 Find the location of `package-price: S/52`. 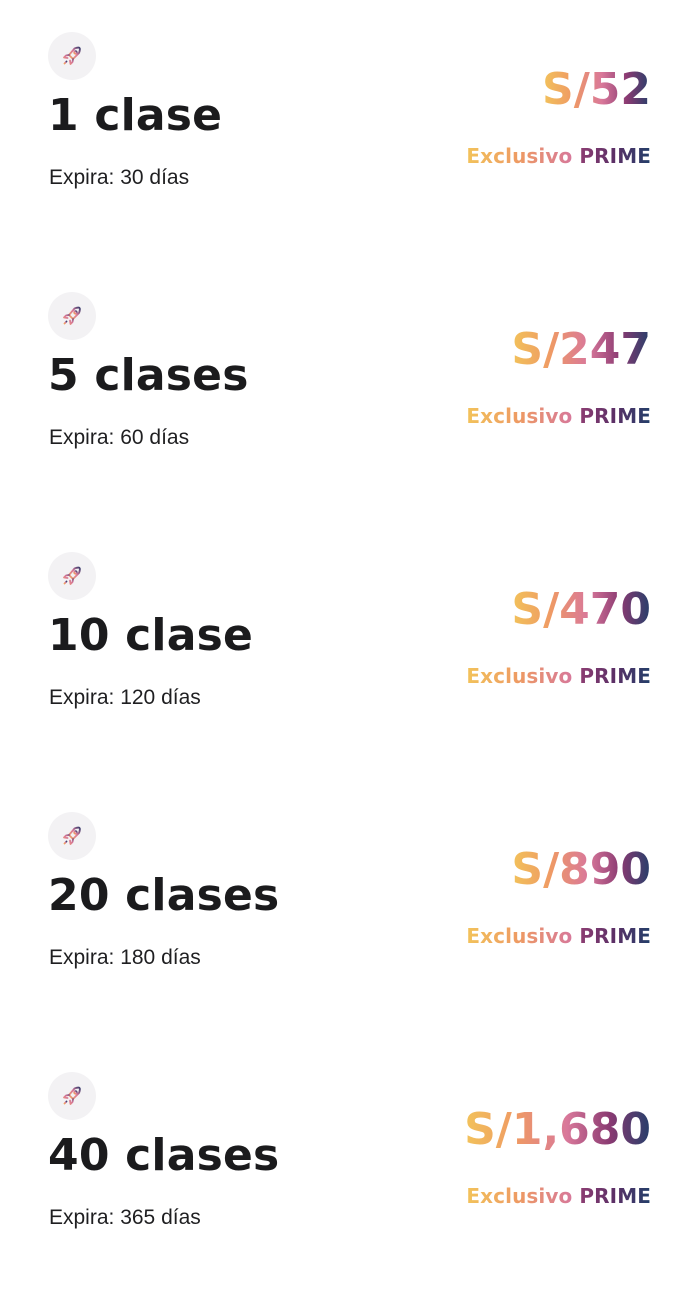

package-price: S/52 is located at coordinates (596, 90).